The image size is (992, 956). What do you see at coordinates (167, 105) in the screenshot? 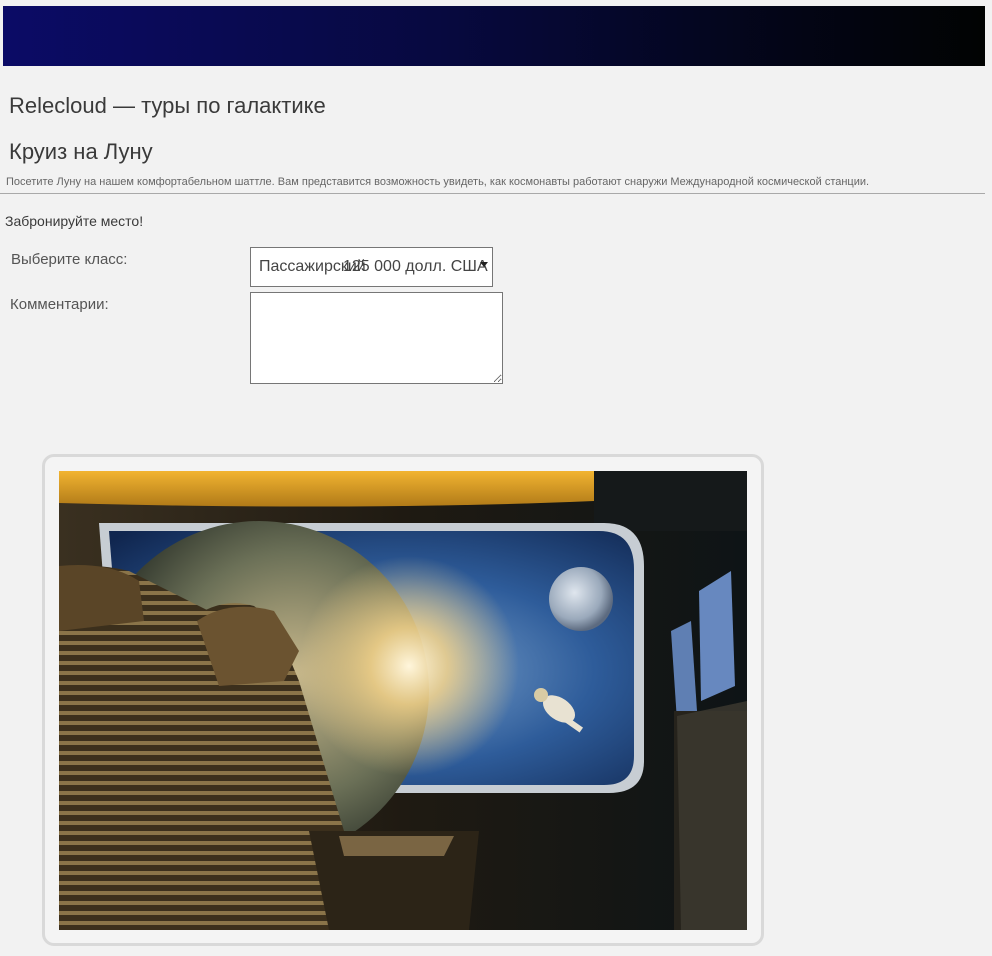
I see `site-title: Relecloud — туры по галактике` at bounding box center [167, 105].